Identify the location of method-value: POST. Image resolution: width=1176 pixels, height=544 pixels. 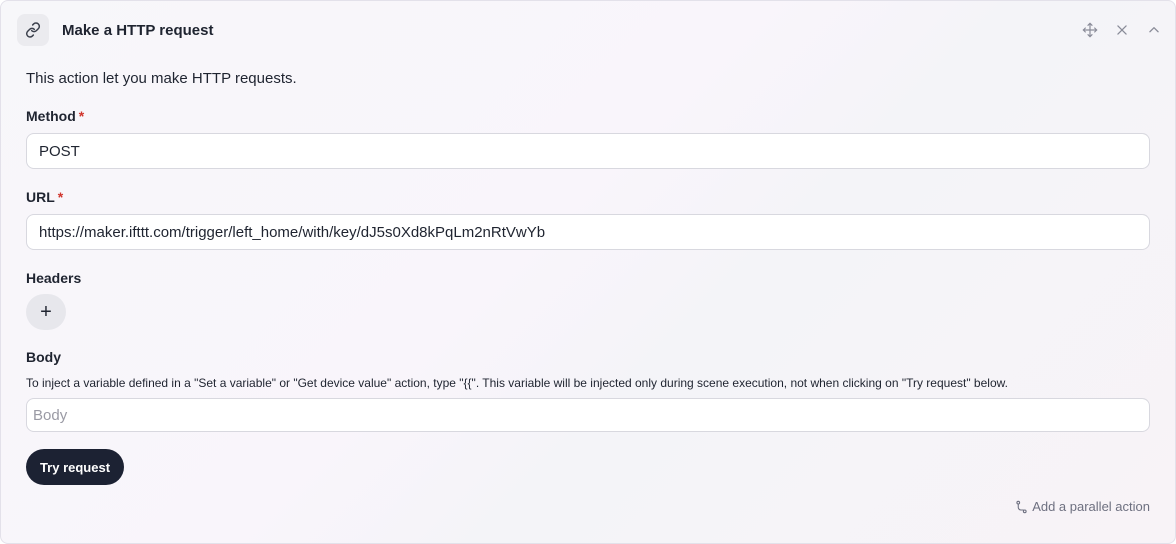
(59, 151).